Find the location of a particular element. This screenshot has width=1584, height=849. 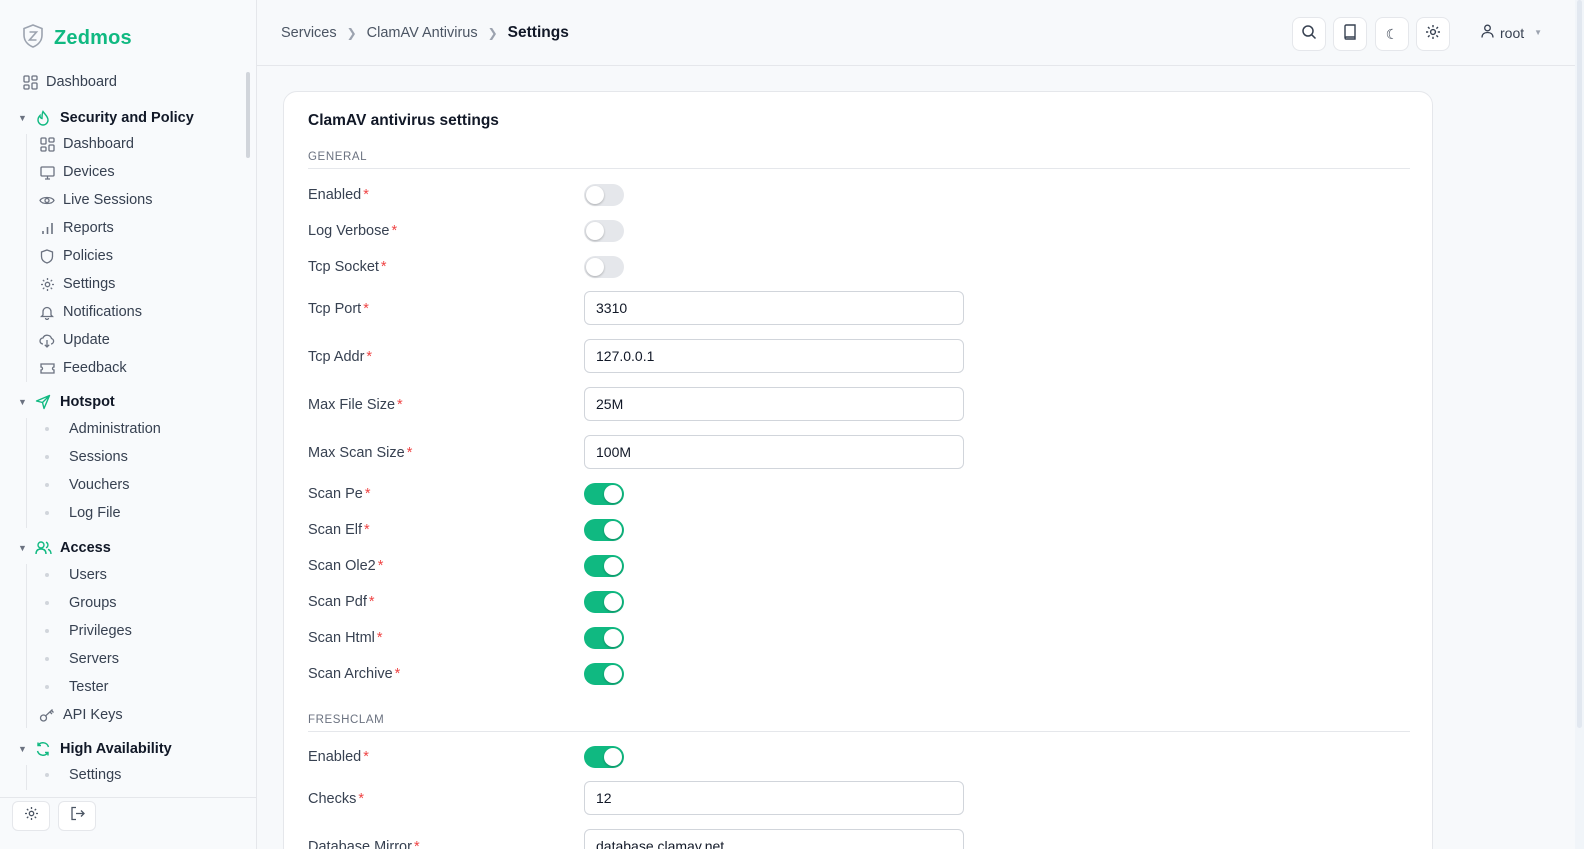

sidebar-item-ha-settings: Settings is located at coordinates (80, 775).